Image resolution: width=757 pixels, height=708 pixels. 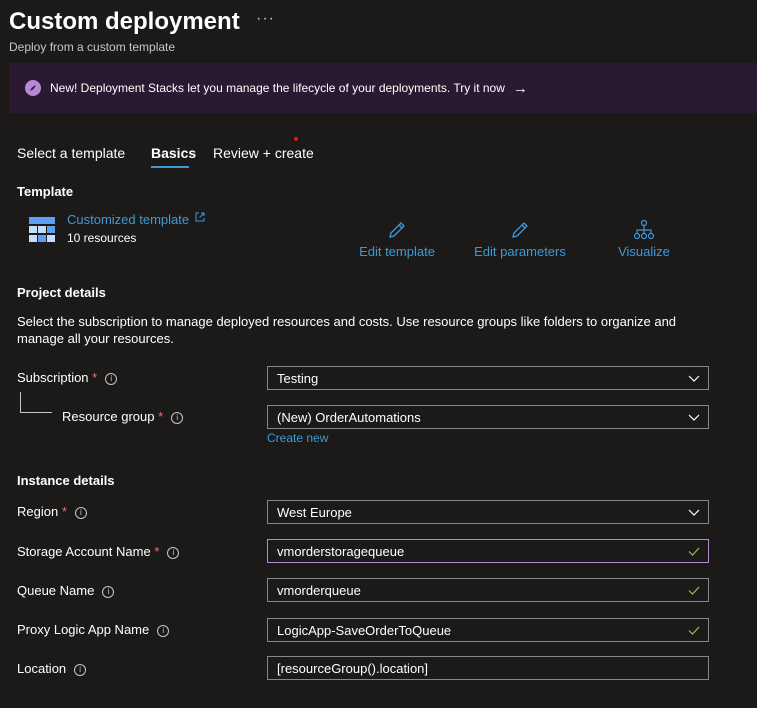 I want to click on page-subtitle: Deploy from a custom template, so click(x=92, y=47).